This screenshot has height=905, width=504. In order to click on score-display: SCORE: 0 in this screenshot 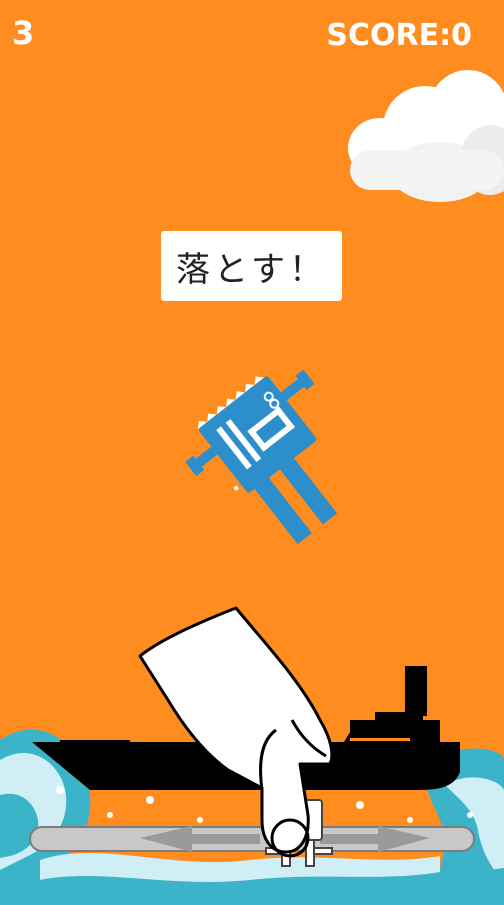, I will do `click(399, 35)`.